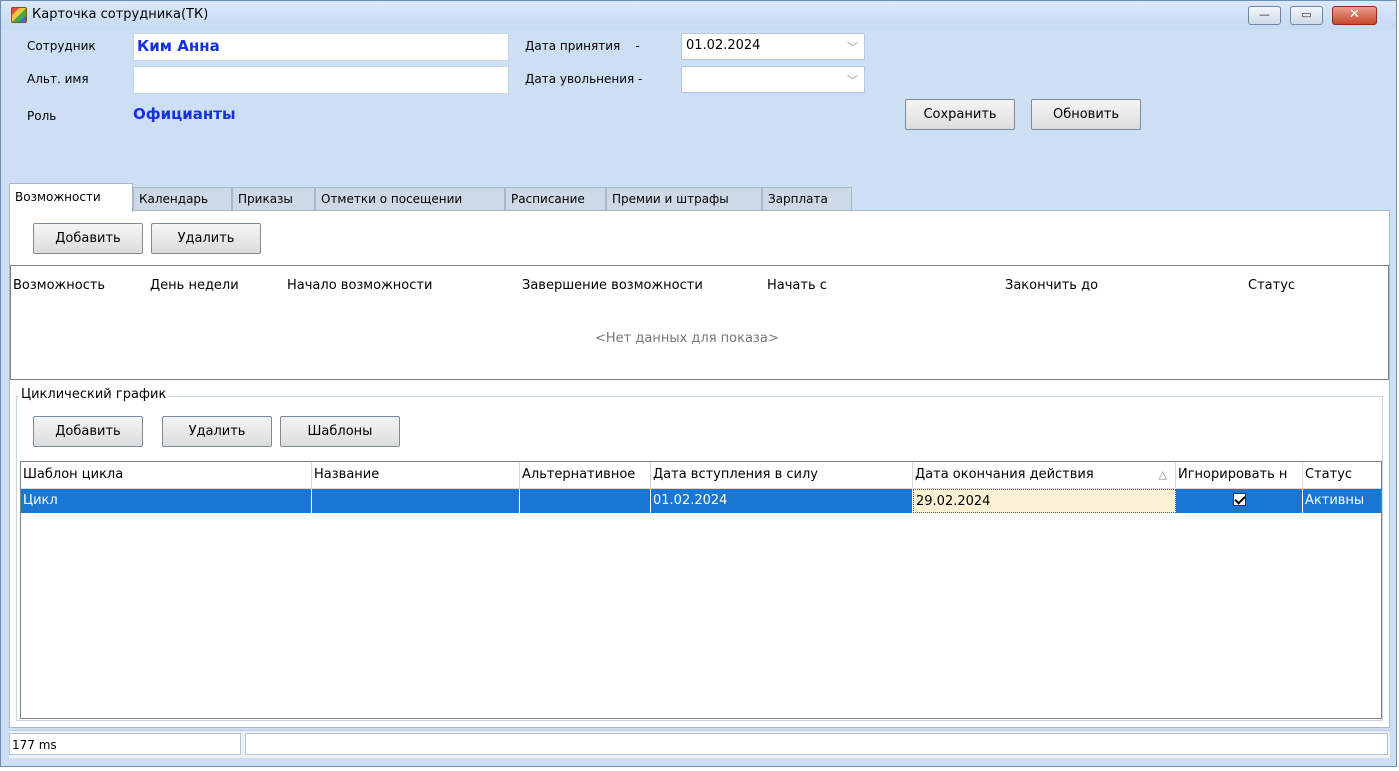 This screenshot has width=1399, height=771. I want to click on empty-message: <Нет данных для показа>, so click(687, 338).